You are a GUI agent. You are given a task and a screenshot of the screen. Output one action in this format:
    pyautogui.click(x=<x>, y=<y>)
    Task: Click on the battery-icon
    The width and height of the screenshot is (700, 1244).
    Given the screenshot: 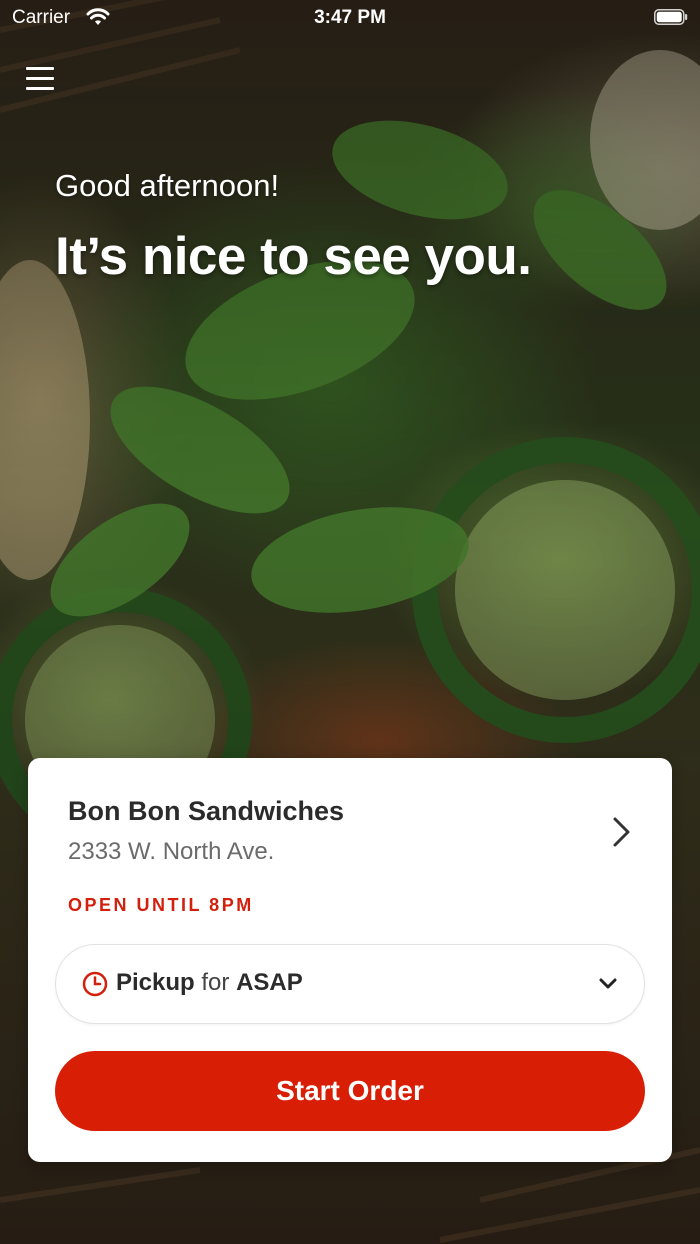 What is the action you would take?
    pyautogui.click(x=671, y=17)
    